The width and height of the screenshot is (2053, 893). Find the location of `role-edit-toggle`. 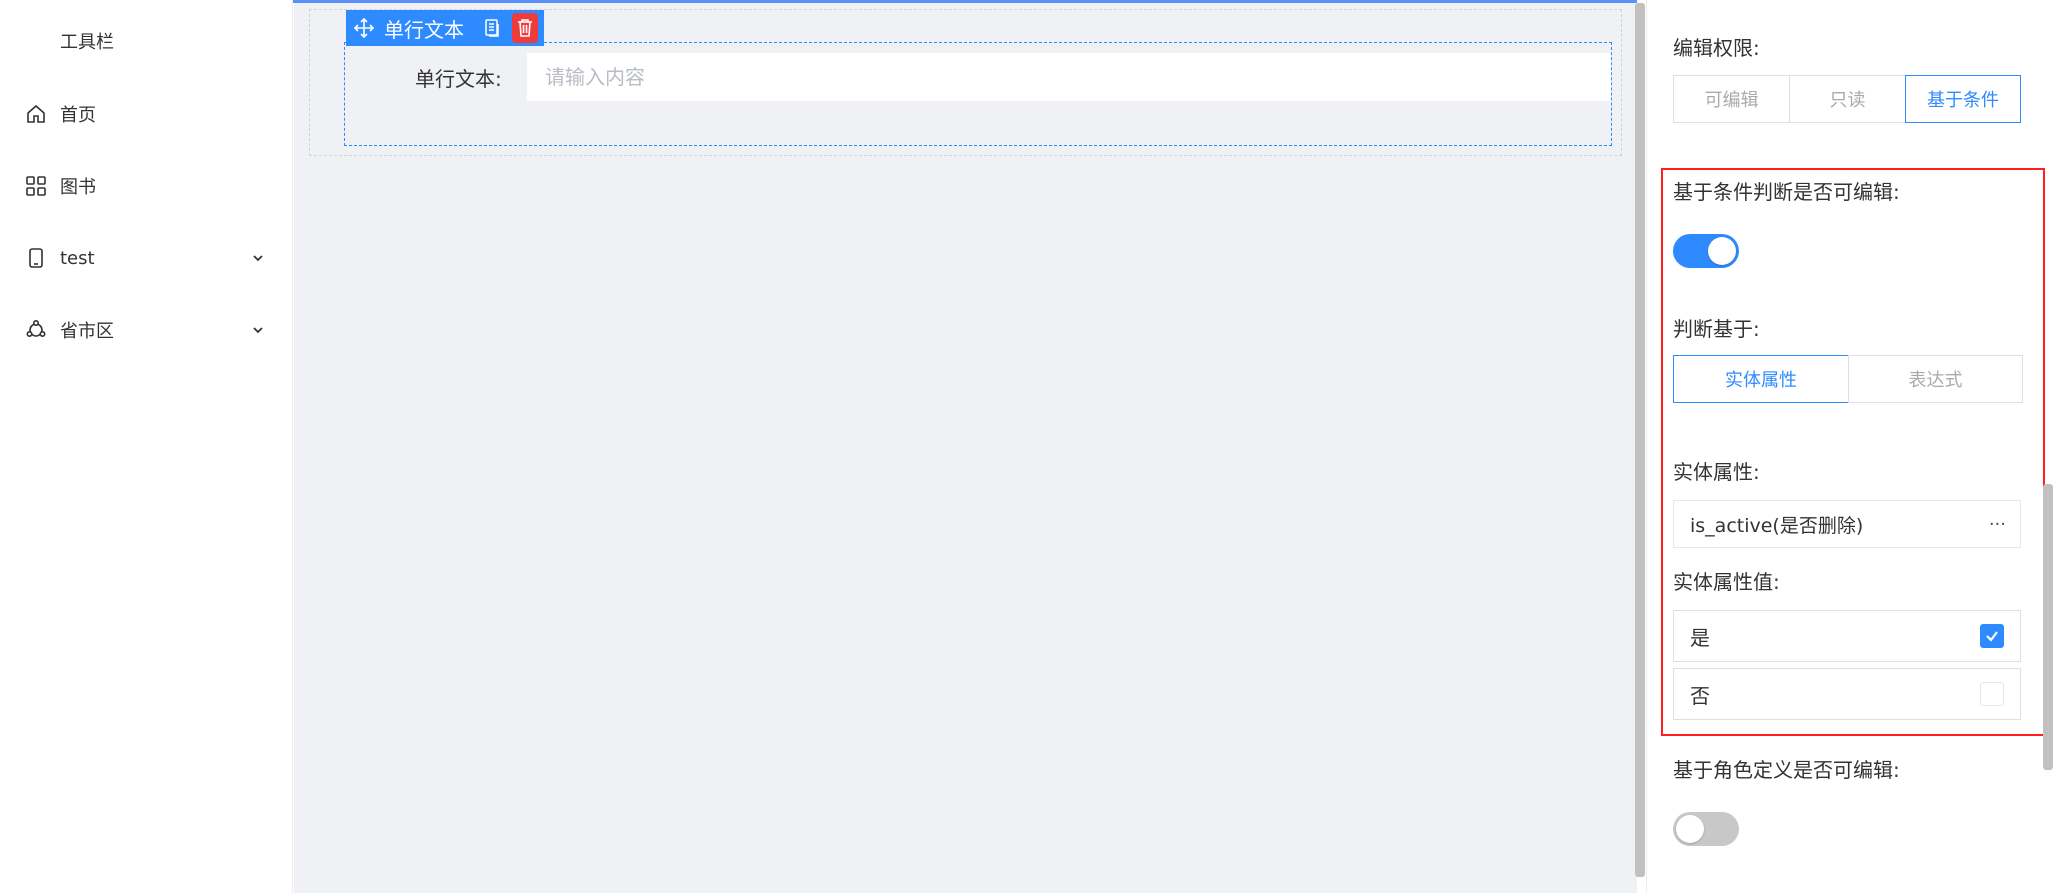

role-edit-toggle is located at coordinates (1706, 829).